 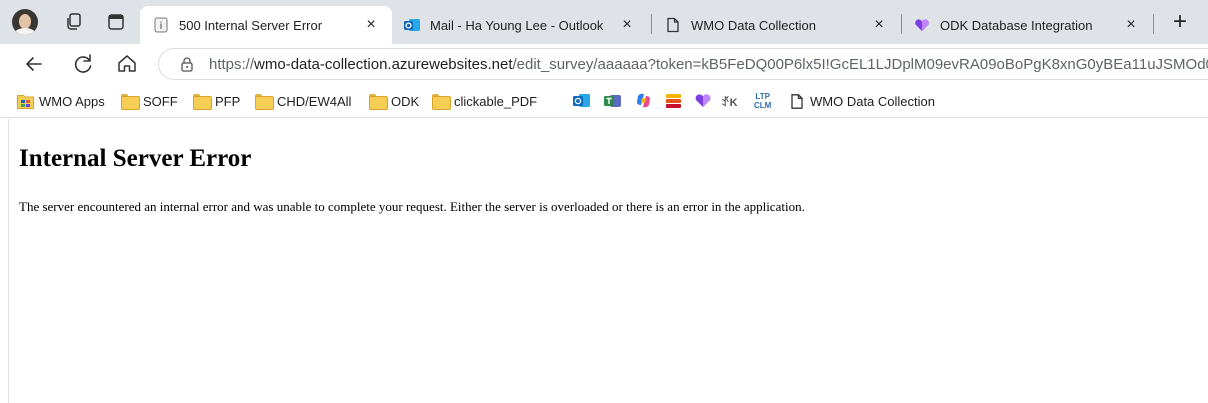 What do you see at coordinates (160, 101) in the screenshot?
I see `bookmark-label: SOFF` at bounding box center [160, 101].